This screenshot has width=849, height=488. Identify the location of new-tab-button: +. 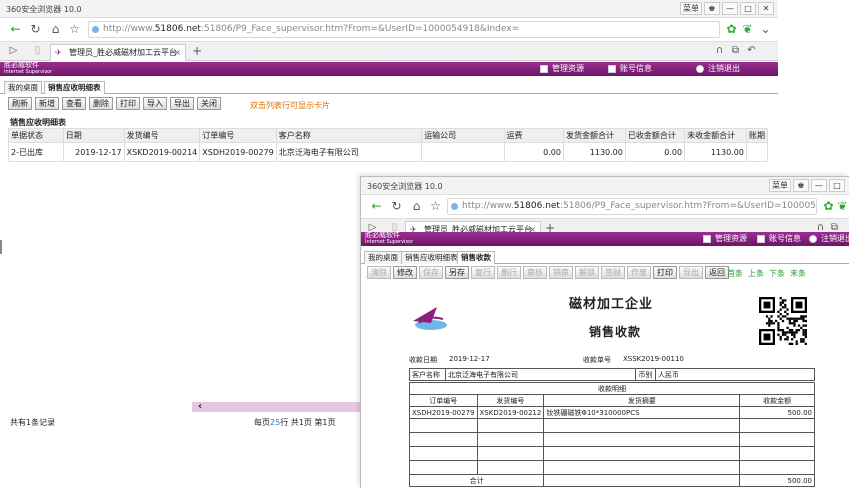
(197, 51).